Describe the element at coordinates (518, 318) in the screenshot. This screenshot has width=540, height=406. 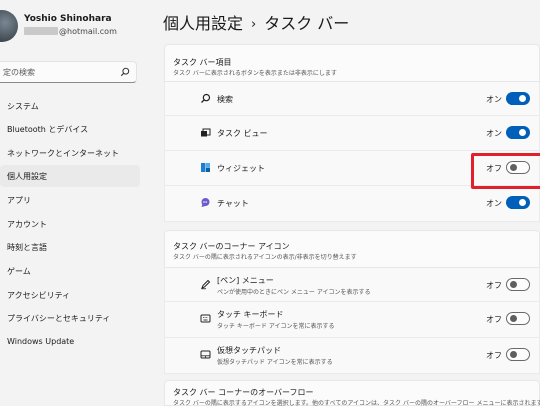
I see `touch-keyboard-toggle` at that location.